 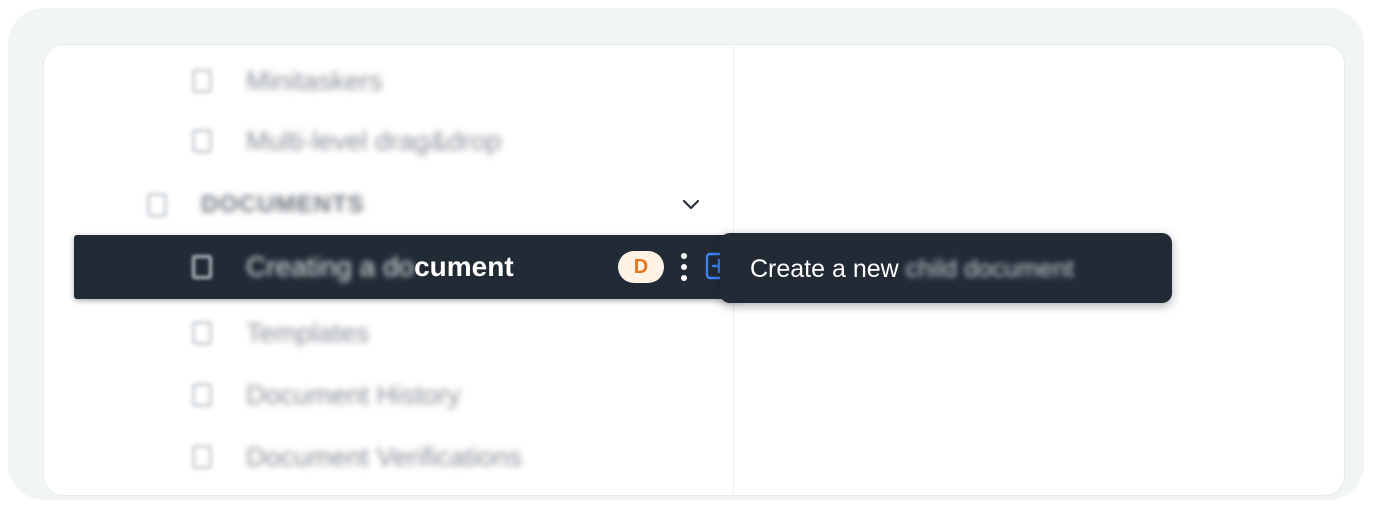 I want to click on active-item-label: Creating a document, so click(x=380, y=267).